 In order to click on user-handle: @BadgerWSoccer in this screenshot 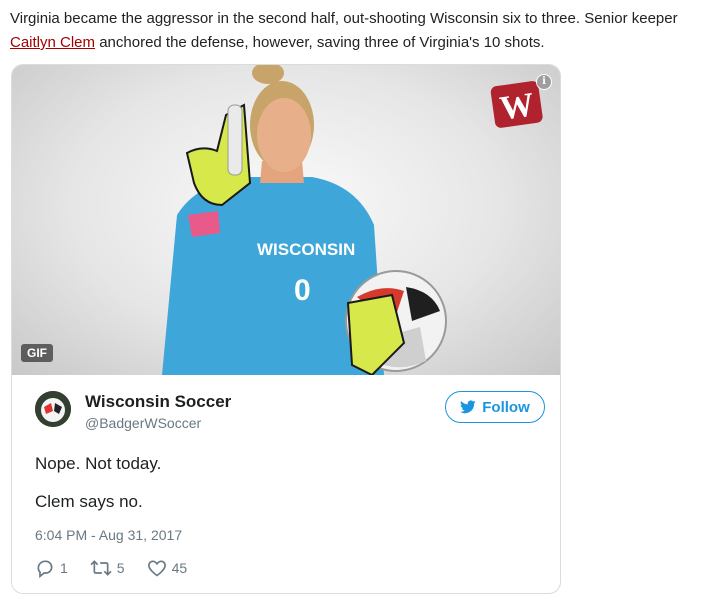, I will do `click(143, 423)`.